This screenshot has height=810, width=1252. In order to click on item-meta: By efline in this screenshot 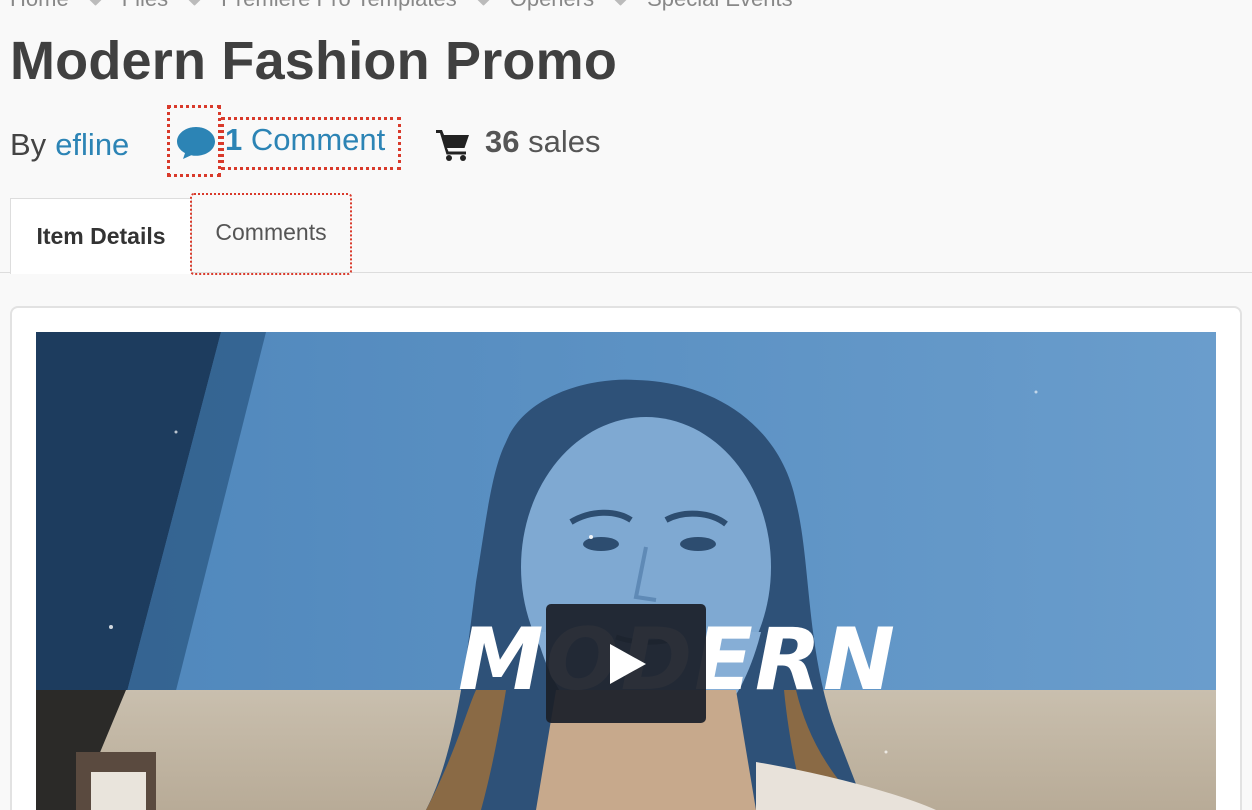, I will do `click(69, 145)`.